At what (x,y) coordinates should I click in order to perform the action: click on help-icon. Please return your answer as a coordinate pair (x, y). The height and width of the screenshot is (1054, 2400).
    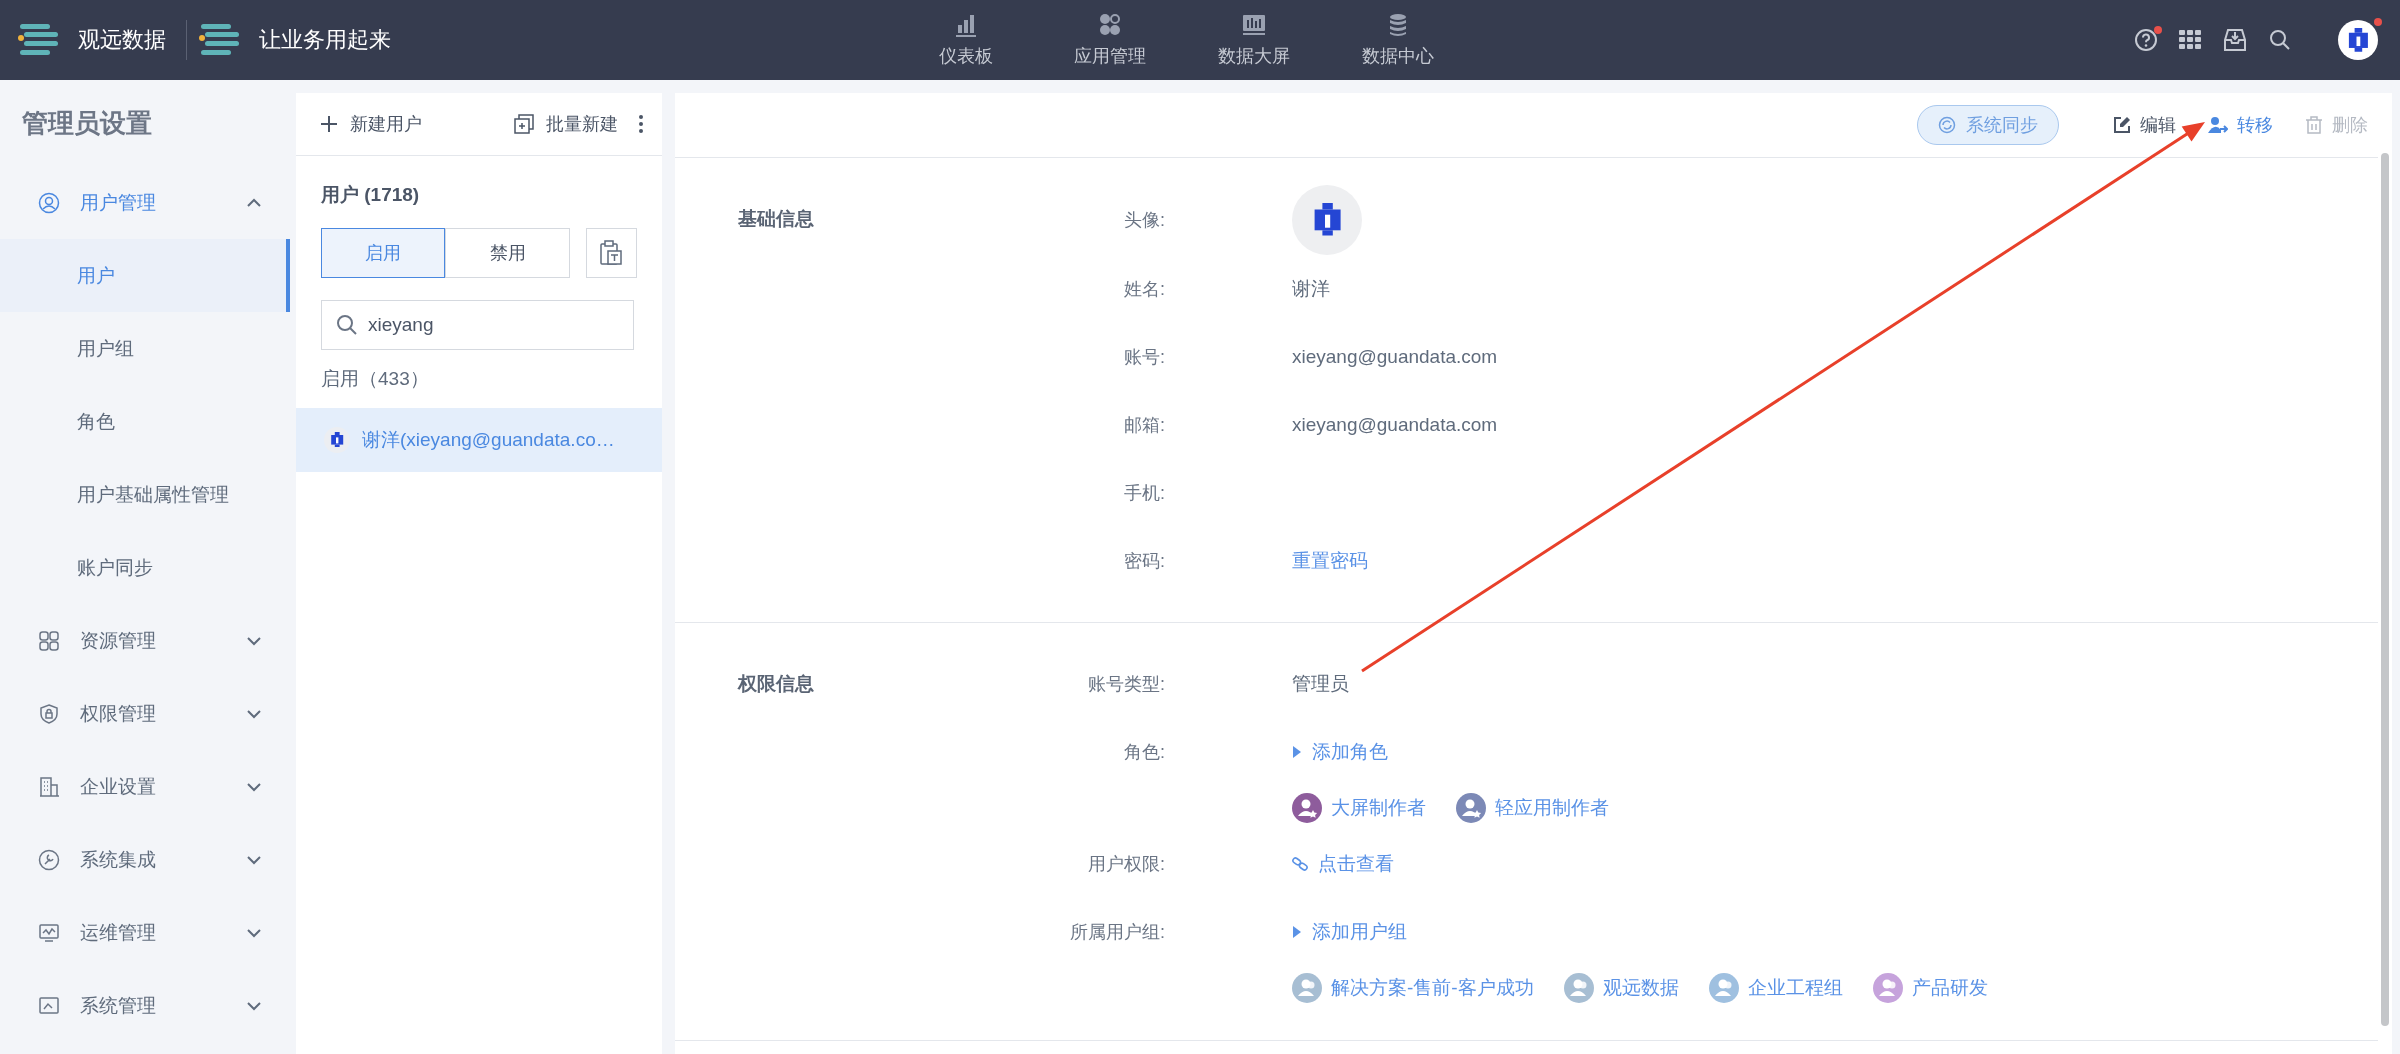
    Looking at the image, I should click on (2146, 40).